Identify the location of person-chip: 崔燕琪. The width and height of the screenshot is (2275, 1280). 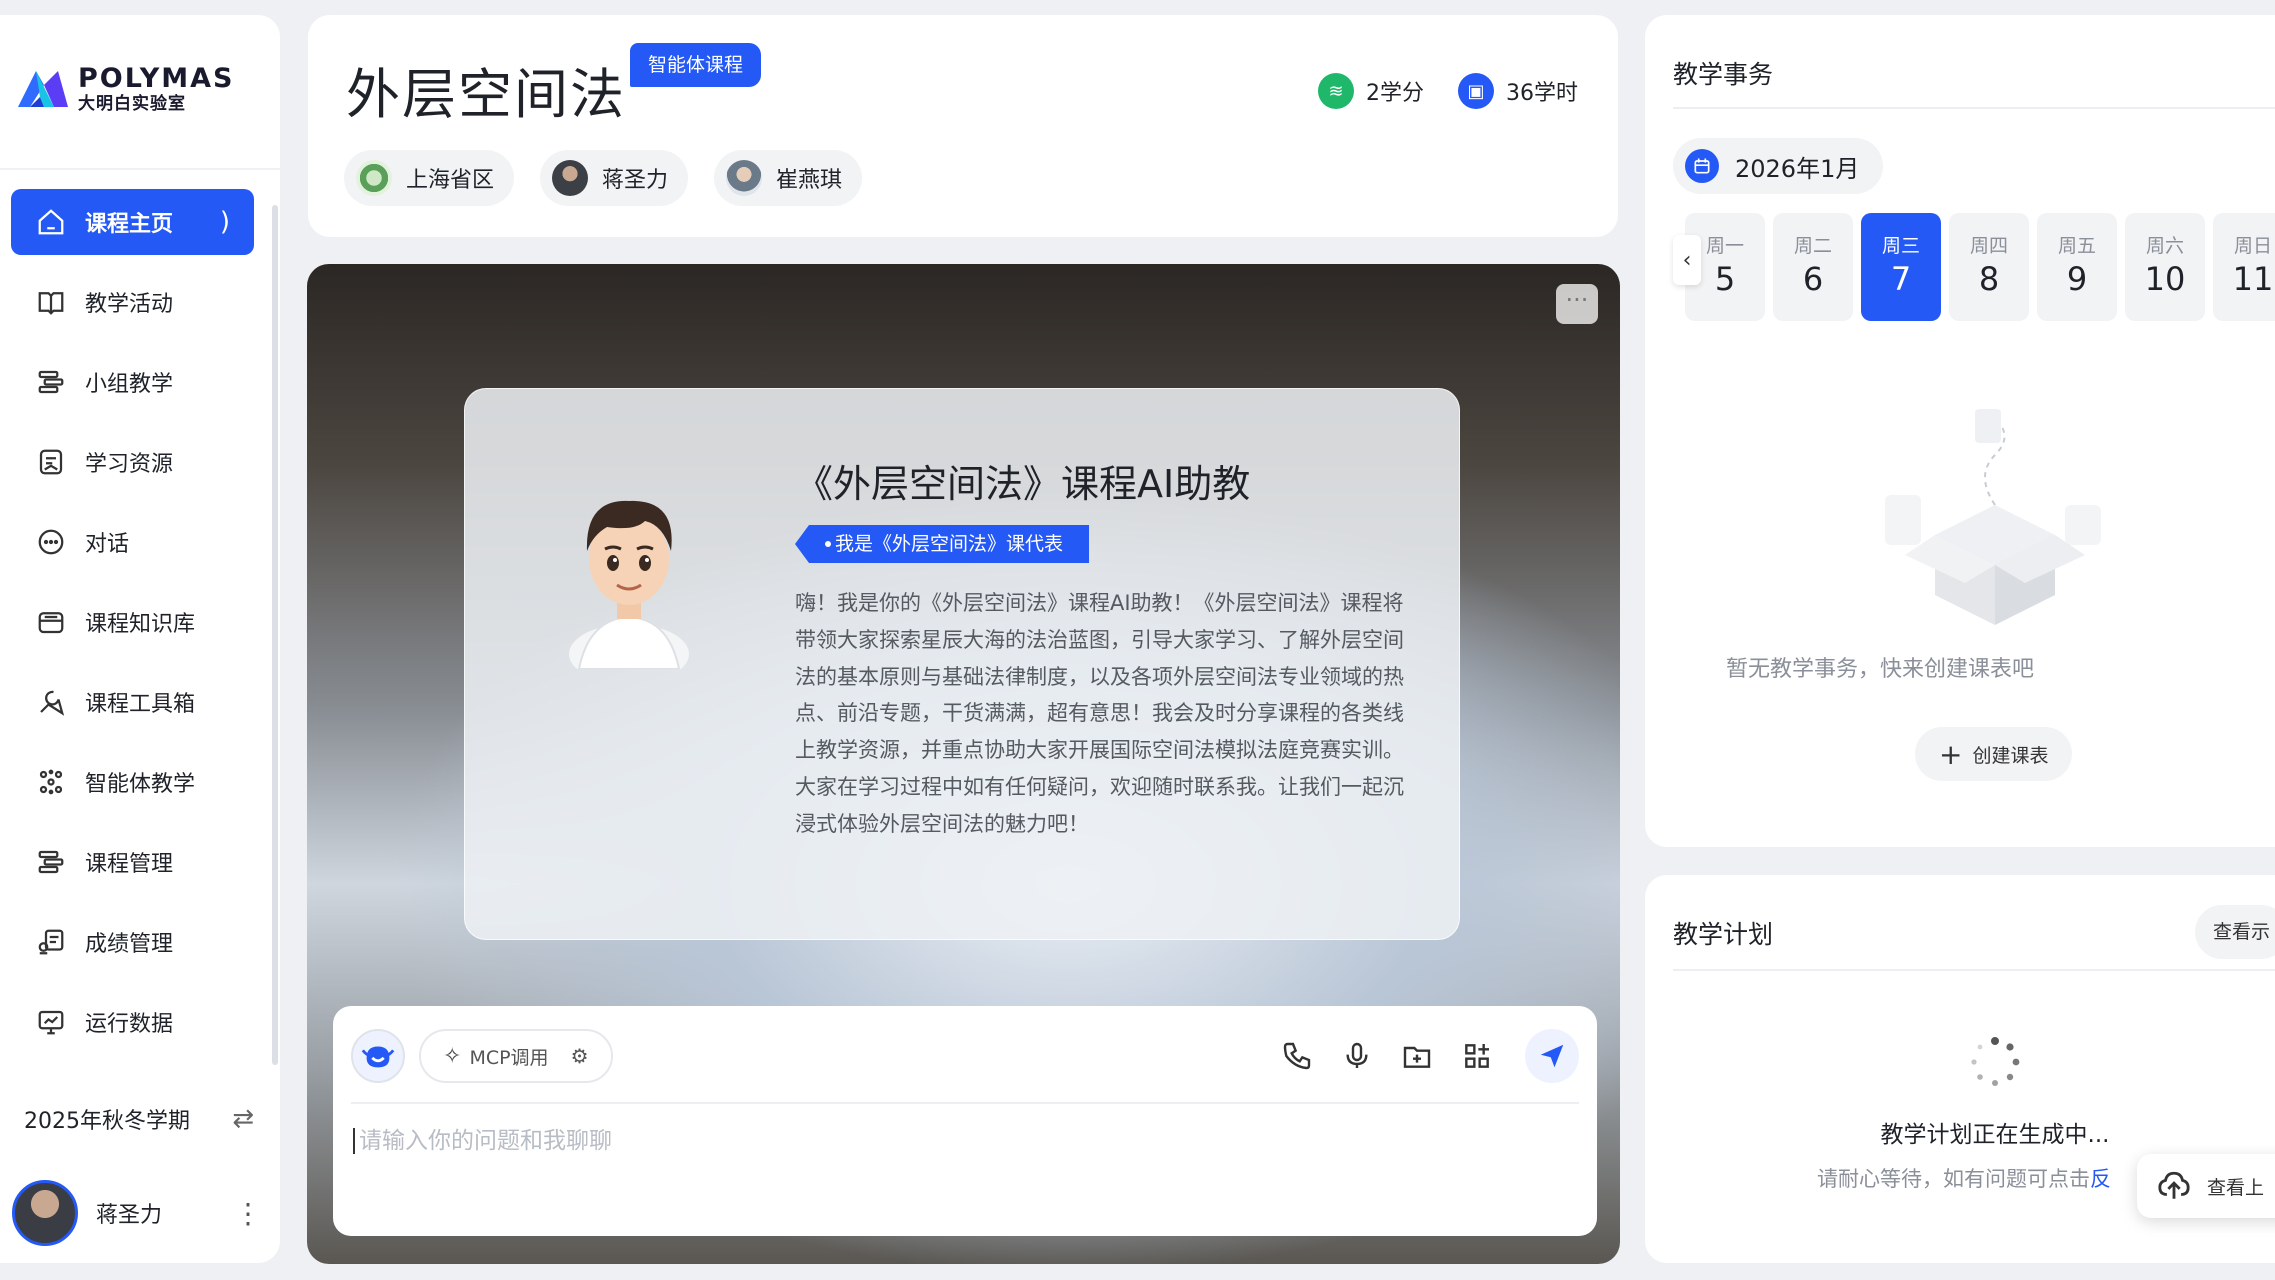
(788, 178).